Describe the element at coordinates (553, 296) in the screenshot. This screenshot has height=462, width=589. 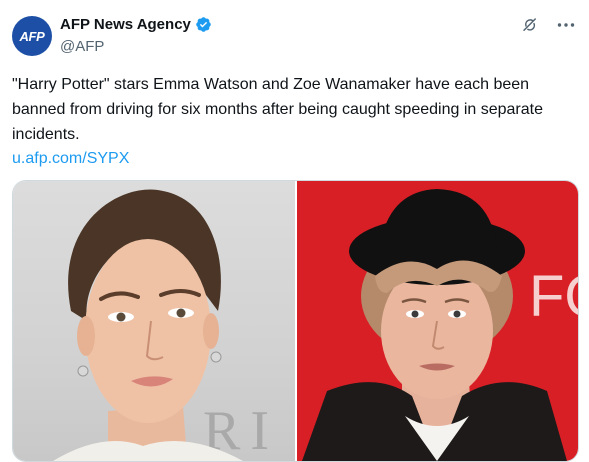
I see `right-backdrop-text: FO` at that location.